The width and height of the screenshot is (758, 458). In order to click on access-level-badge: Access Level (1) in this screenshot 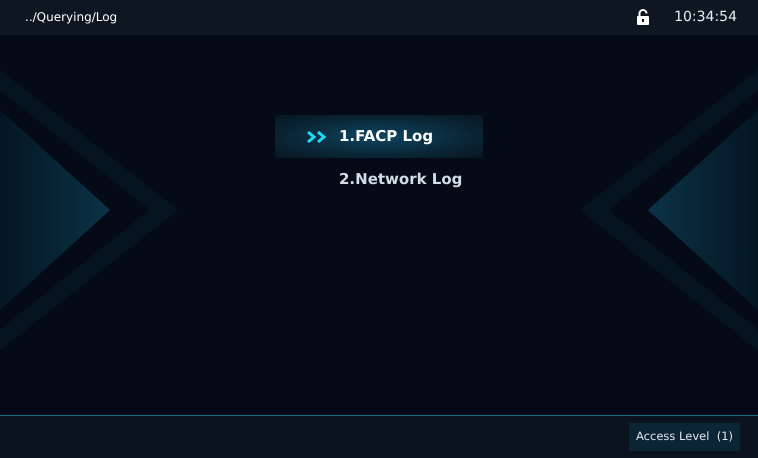, I will do `click(684, 437)`.